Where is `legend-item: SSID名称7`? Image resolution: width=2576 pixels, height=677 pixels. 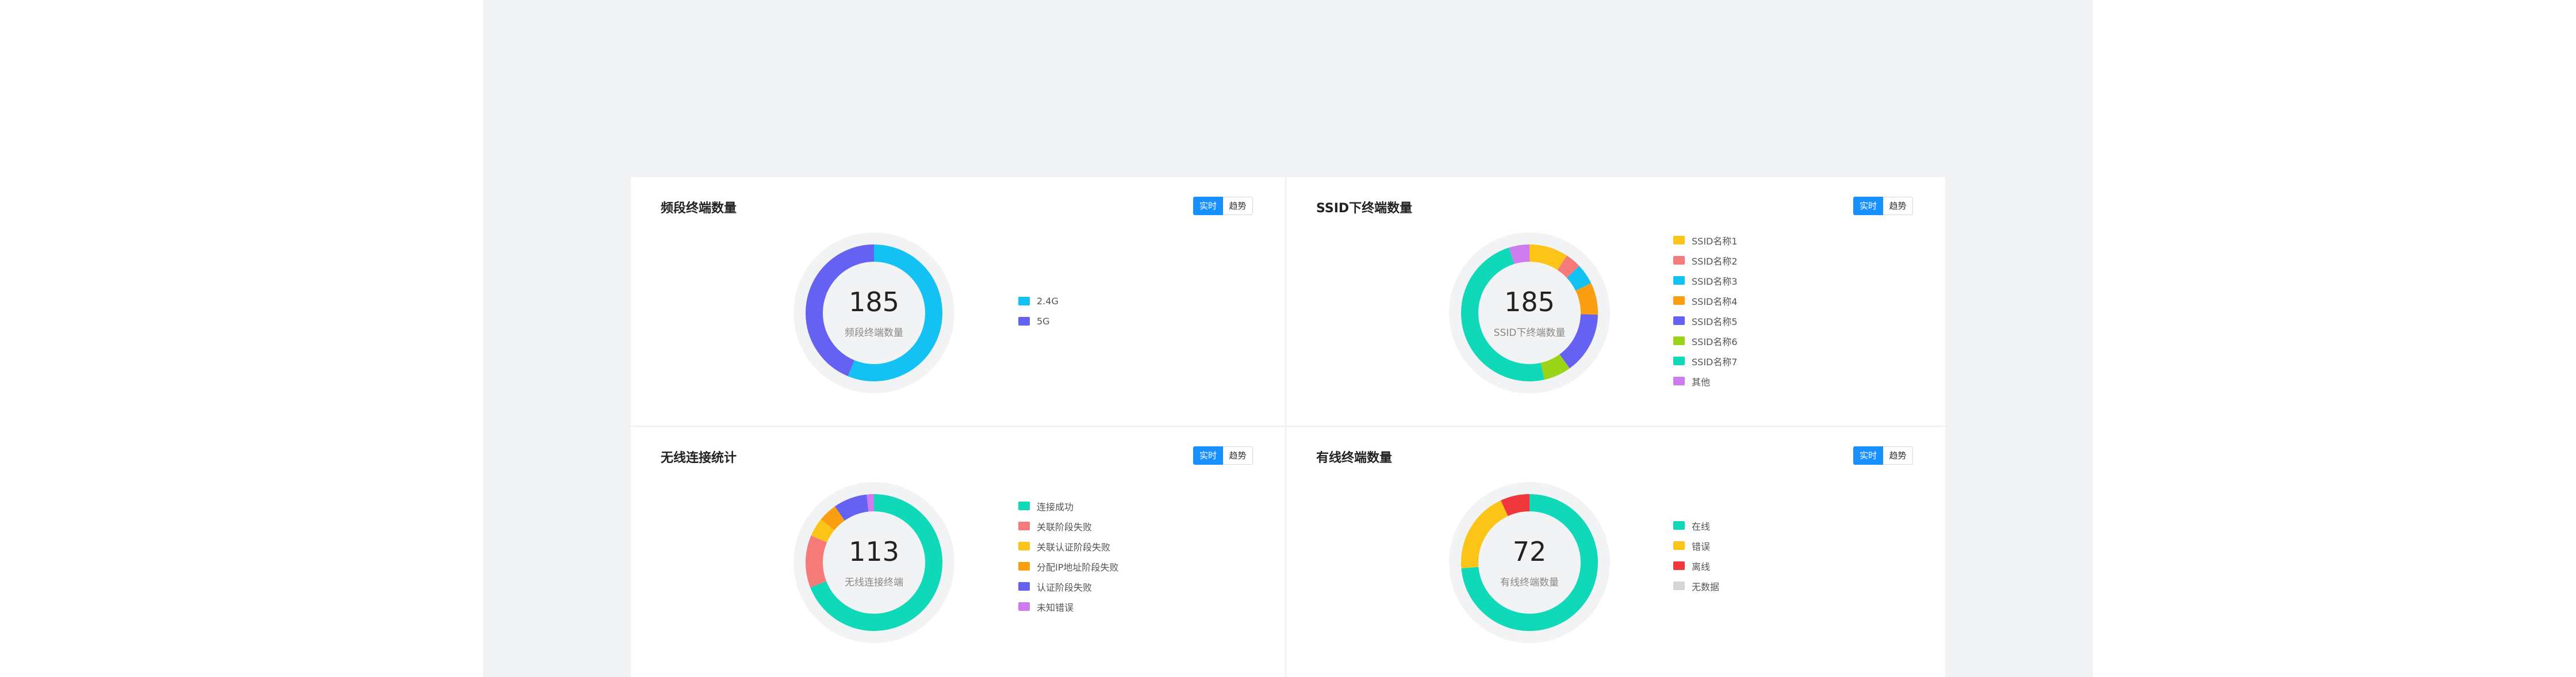 legend-item: SSID名称7 is located at coordinates (1705, 361).